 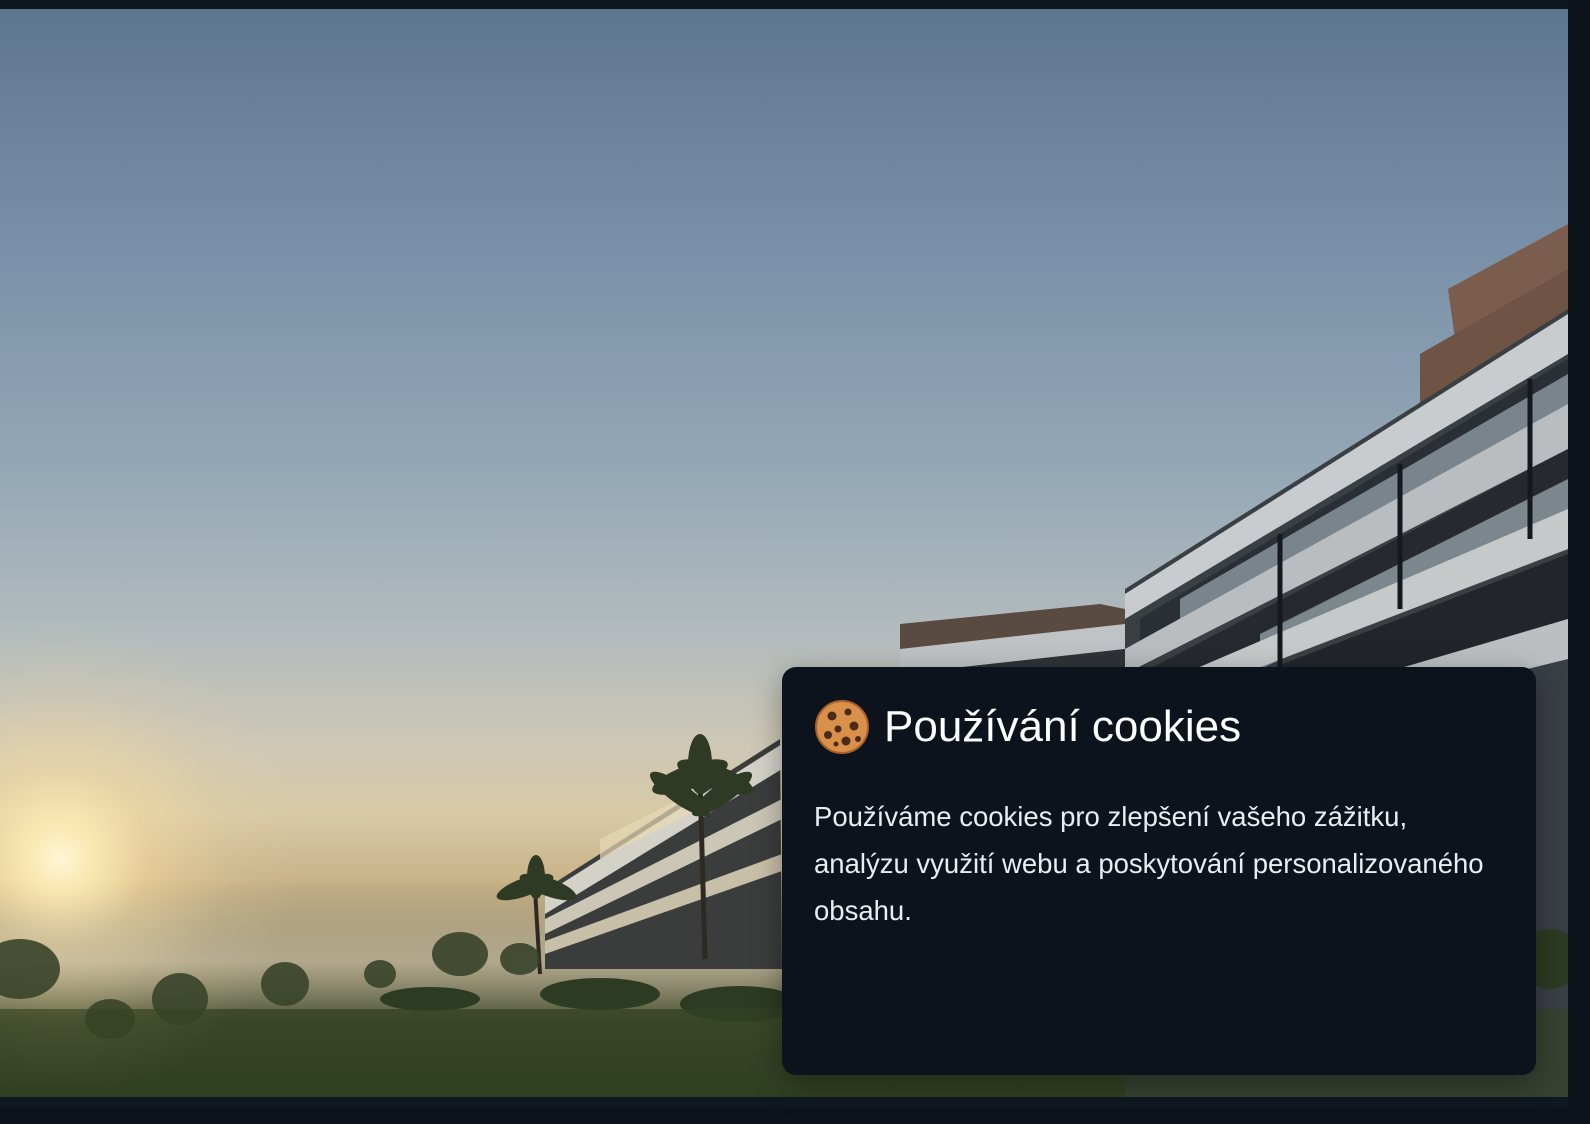 I want to click on cookie-icon, so click(x=842, y=727).